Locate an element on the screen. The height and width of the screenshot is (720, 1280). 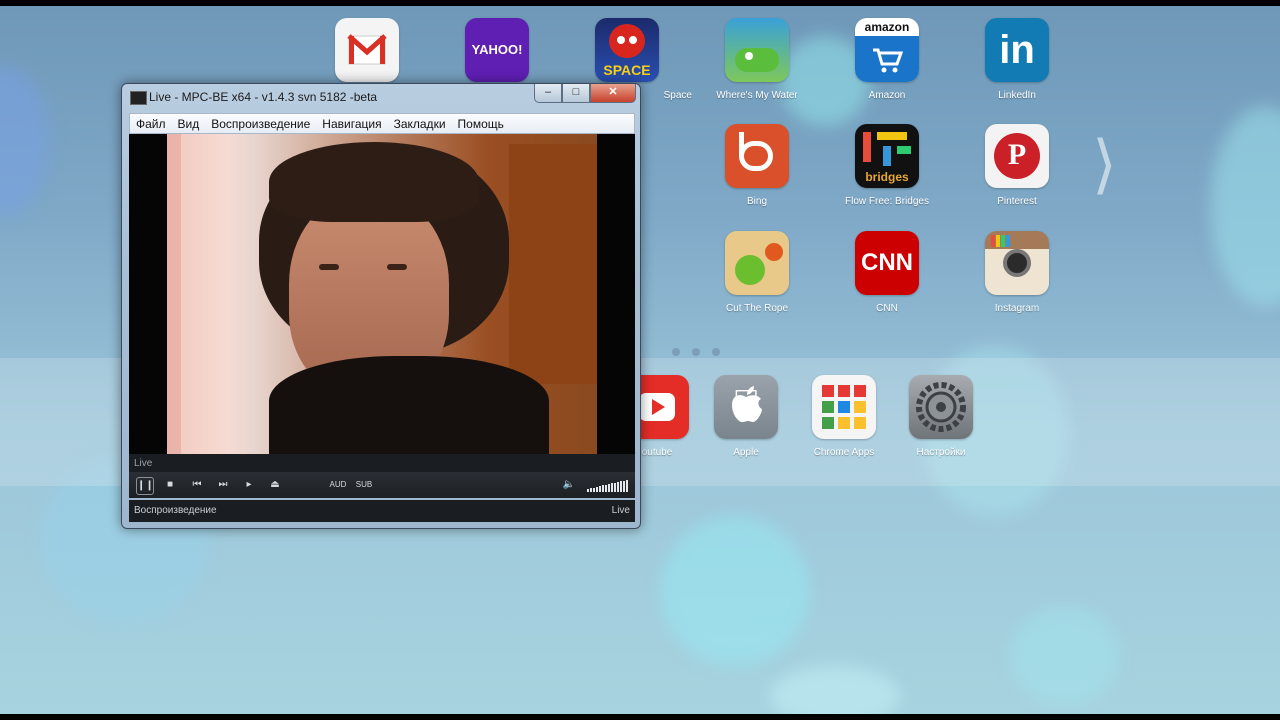
frame-step-button: ▸ is located at coordinates (249, 485).